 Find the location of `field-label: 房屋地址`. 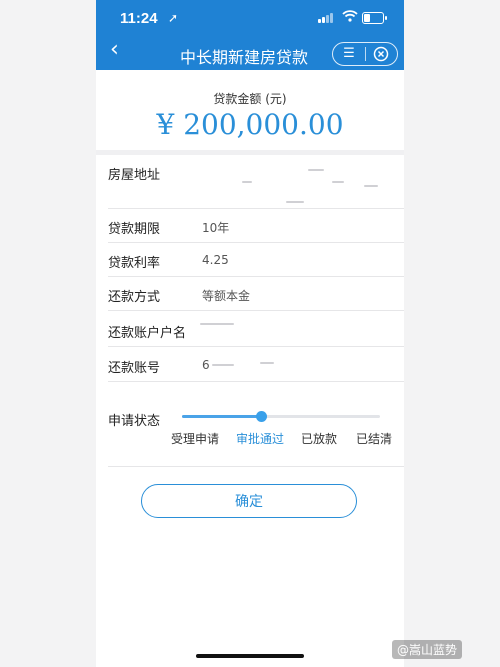

field-label: 房屋地址 is located at coordinates (134, 175).